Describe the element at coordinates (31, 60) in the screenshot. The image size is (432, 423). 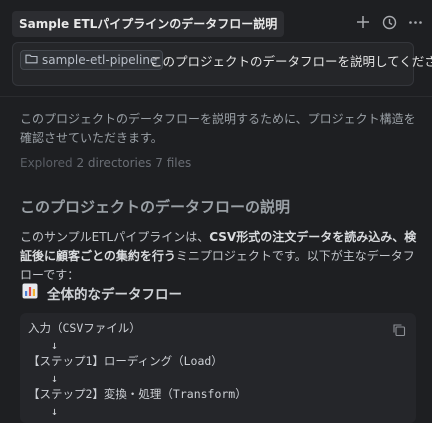
I see `folder-icon` at that location.